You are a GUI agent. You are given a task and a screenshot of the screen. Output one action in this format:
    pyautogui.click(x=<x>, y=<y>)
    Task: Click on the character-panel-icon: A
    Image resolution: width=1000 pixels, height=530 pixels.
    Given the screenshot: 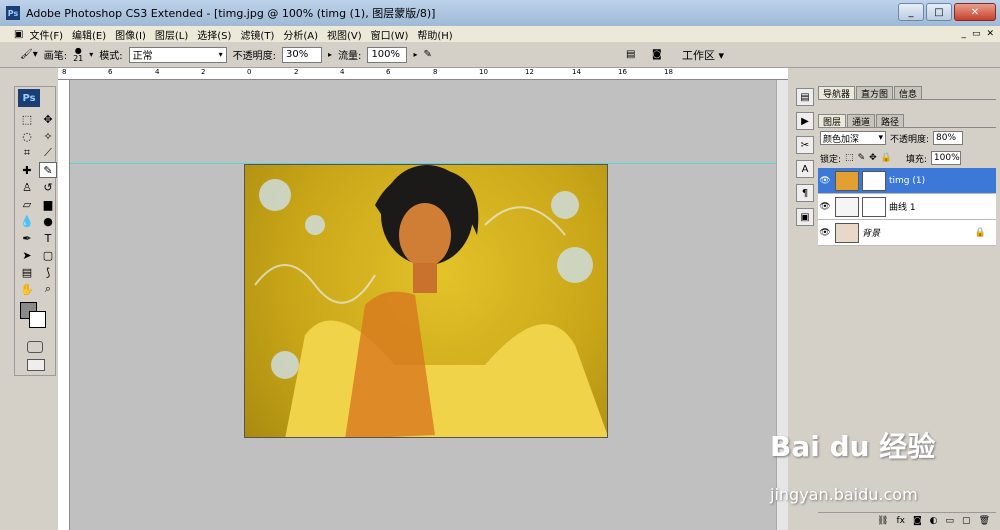 What is the action you would take?
    pyautogui.click(x=805, y=169)
    